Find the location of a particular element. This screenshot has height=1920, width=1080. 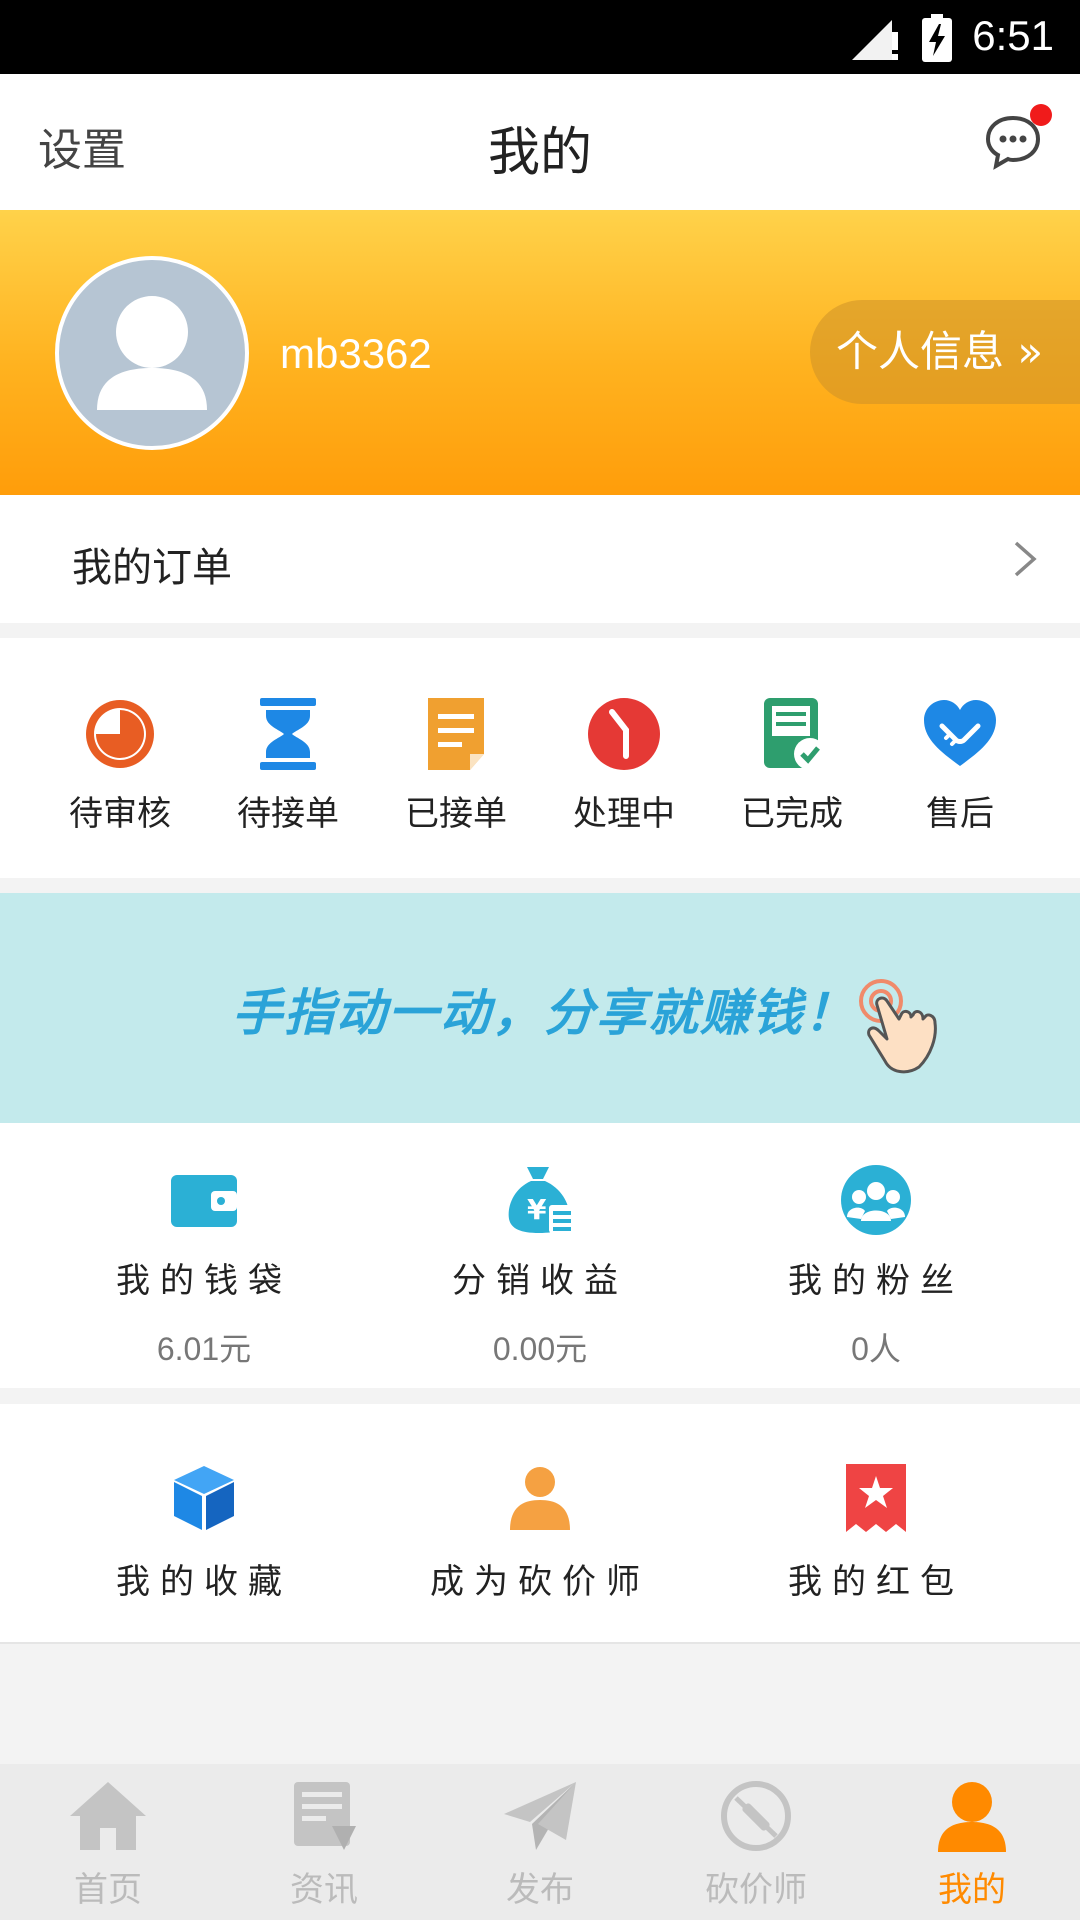

become-bargainer: 成为砍价师 is located at coordinates (540, 1532).